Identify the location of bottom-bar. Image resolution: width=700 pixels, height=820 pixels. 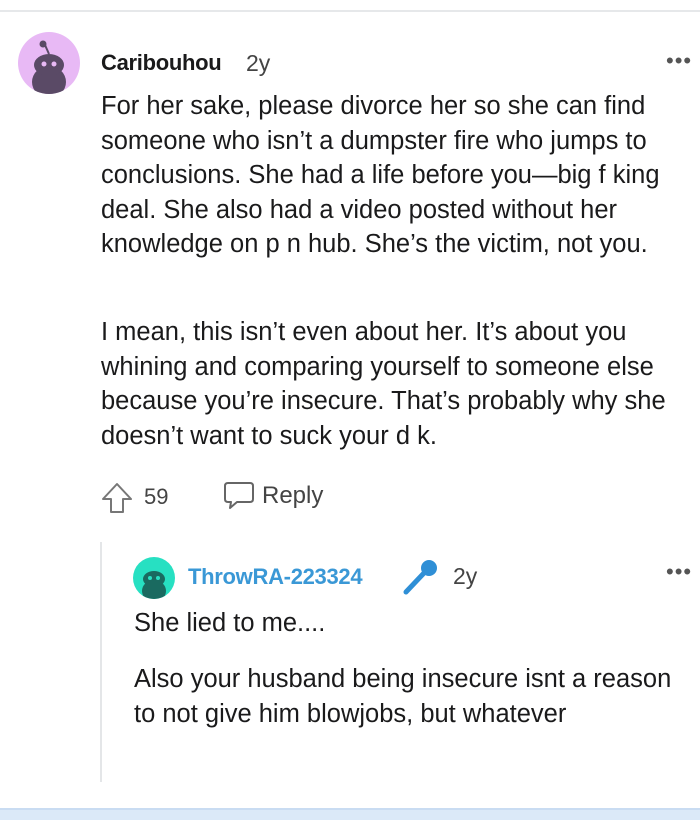
(350, 814).